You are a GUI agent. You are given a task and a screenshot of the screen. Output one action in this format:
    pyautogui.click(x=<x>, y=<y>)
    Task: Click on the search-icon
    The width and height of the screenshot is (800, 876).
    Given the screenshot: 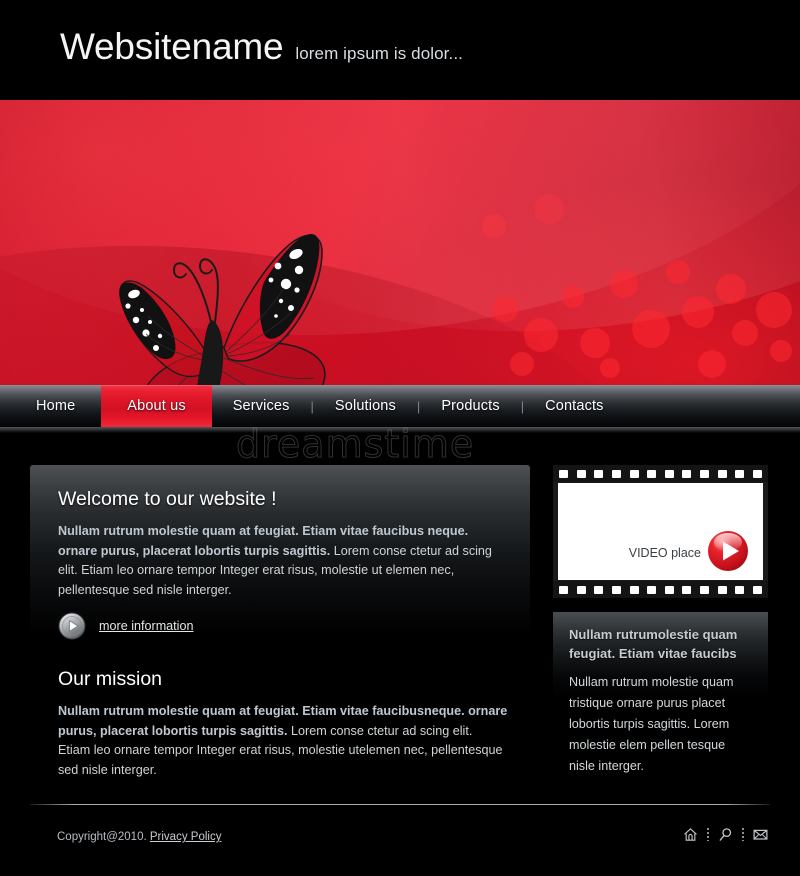 What is the action you would take?
    pyautogui.click(x=725, y=834)
    